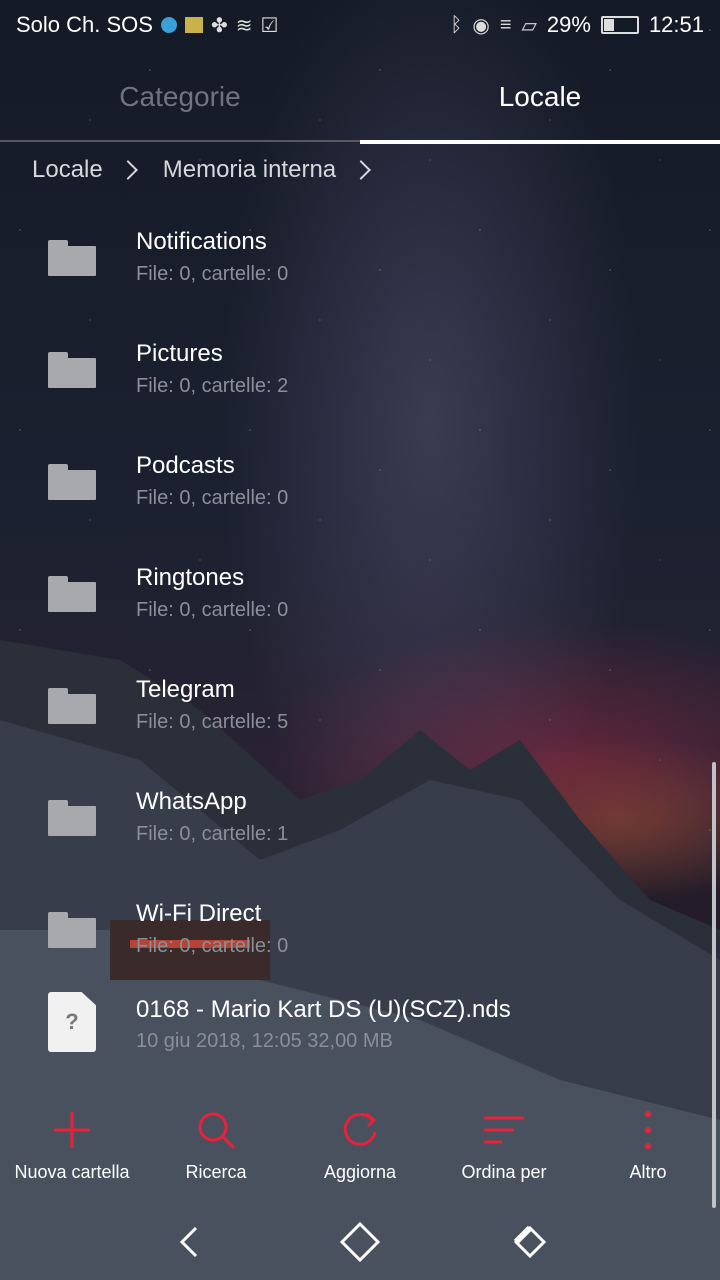 The width and height of the screenshot is (720, 1280). What do you see at coordinates (269, 25) in the screenshot?
I see `checkbox-icon: ☑` at bounding box center [269, 25].